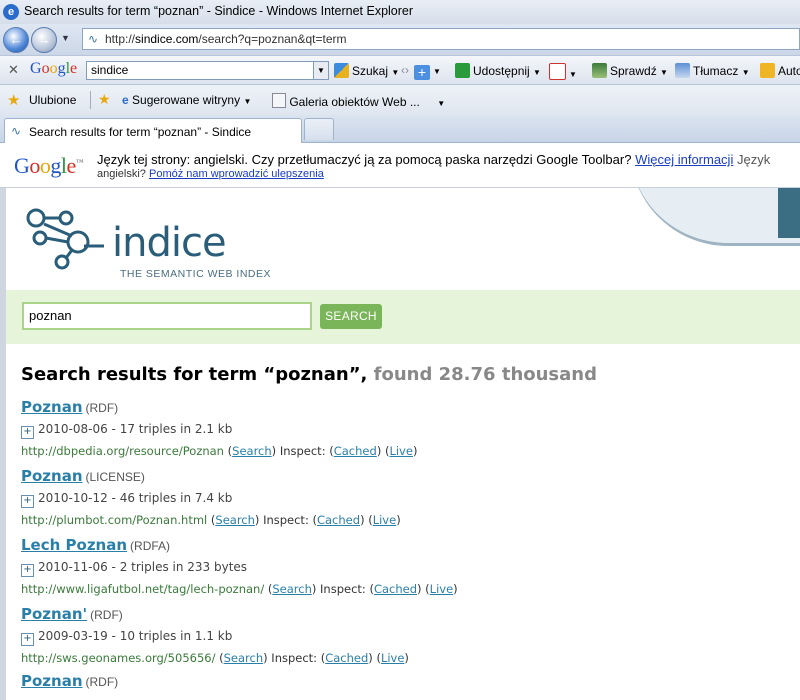 This screenshot has width=800, height=700. What do you see at coordinates (143, 567) in the screenshot?
I see `result-meta: 2010-11-06 - 2 triples in 233 bytes` at bounding box center [143, 567].